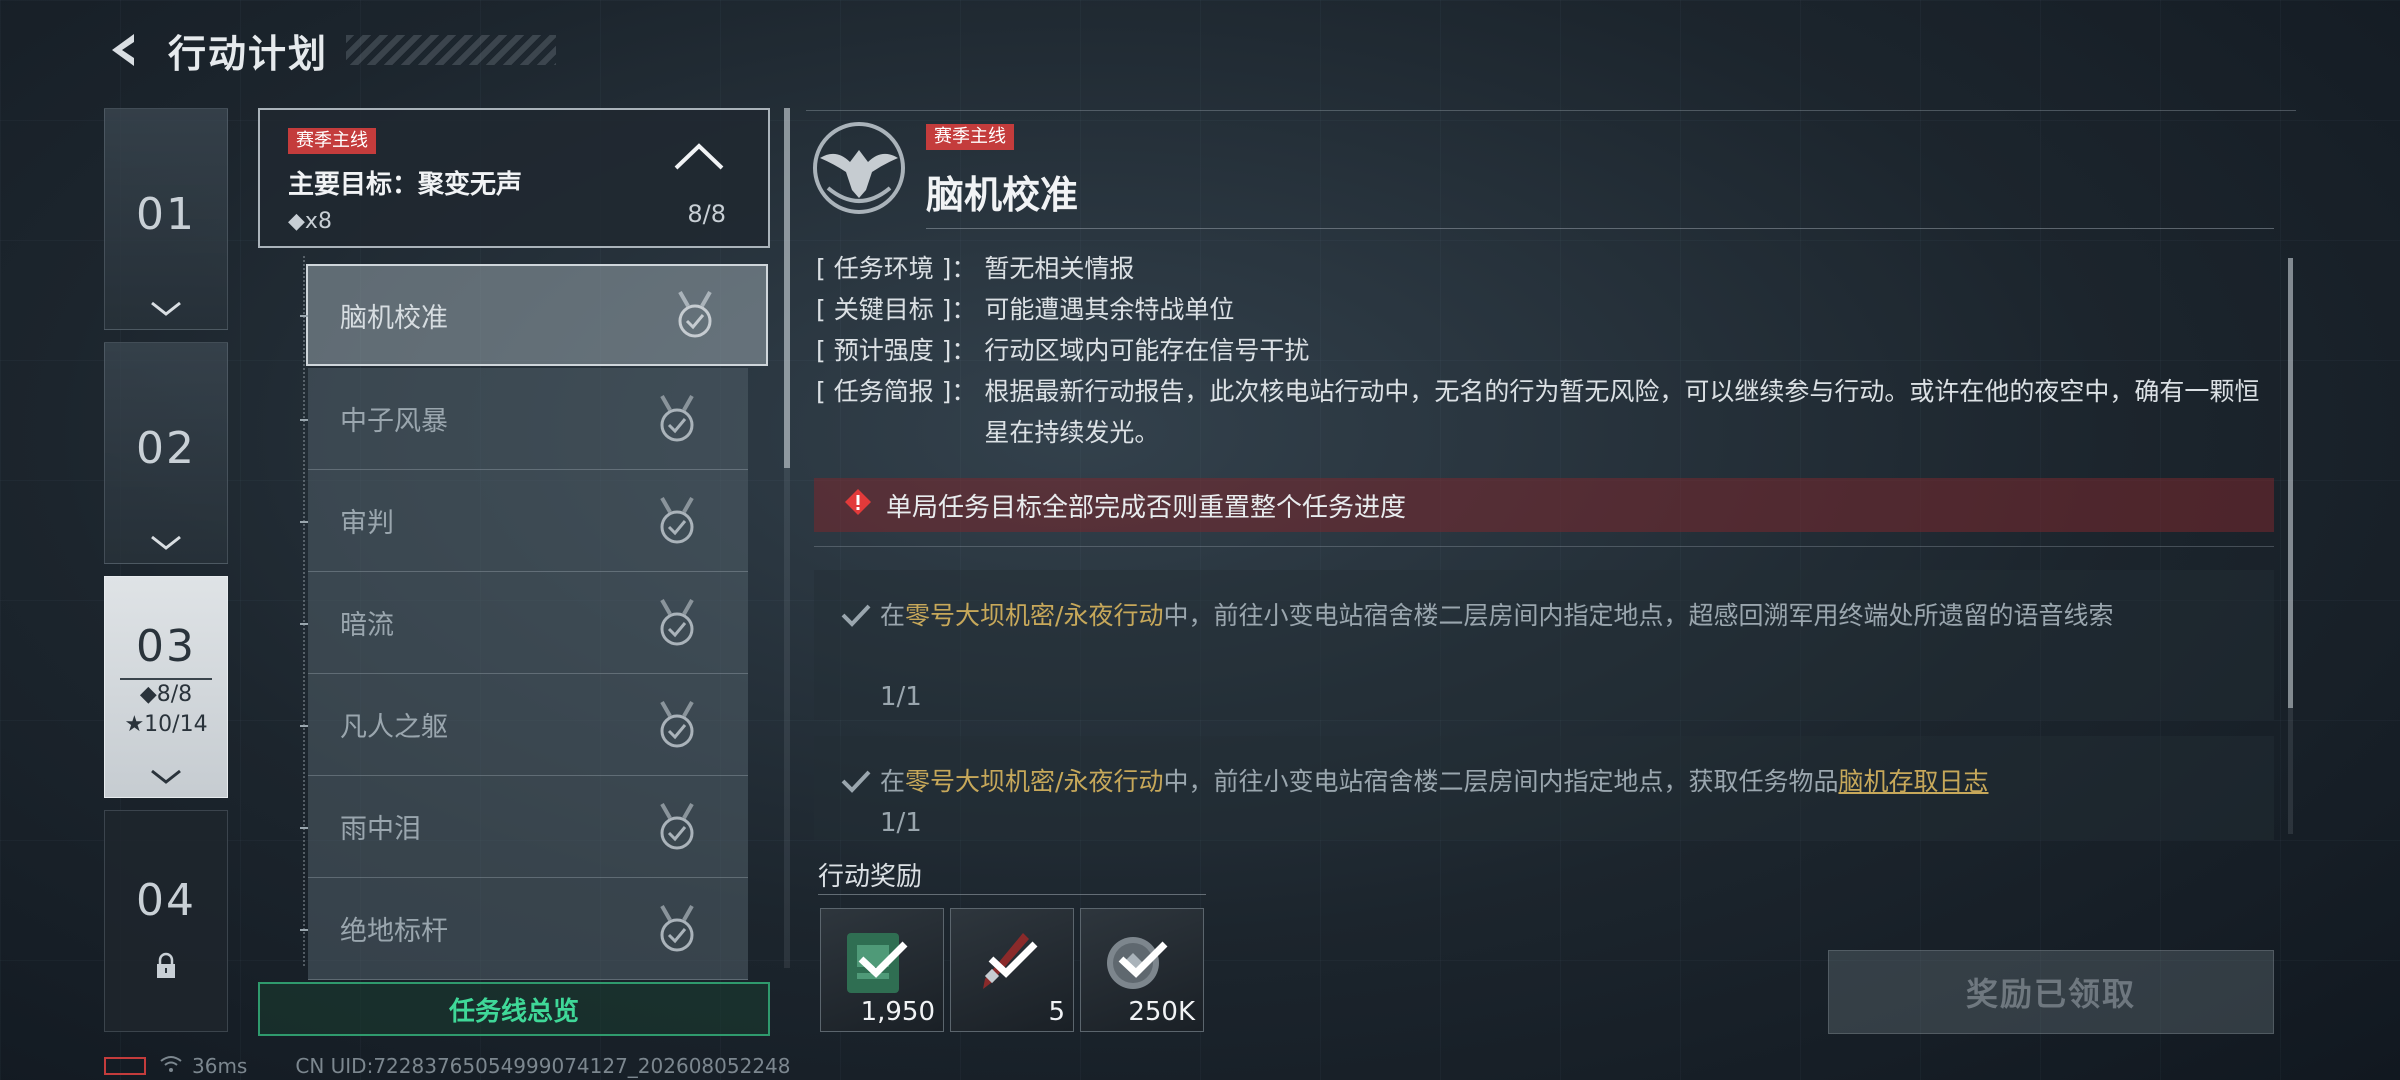  I want to click on quest-item: 暗流, so click(524, 623).